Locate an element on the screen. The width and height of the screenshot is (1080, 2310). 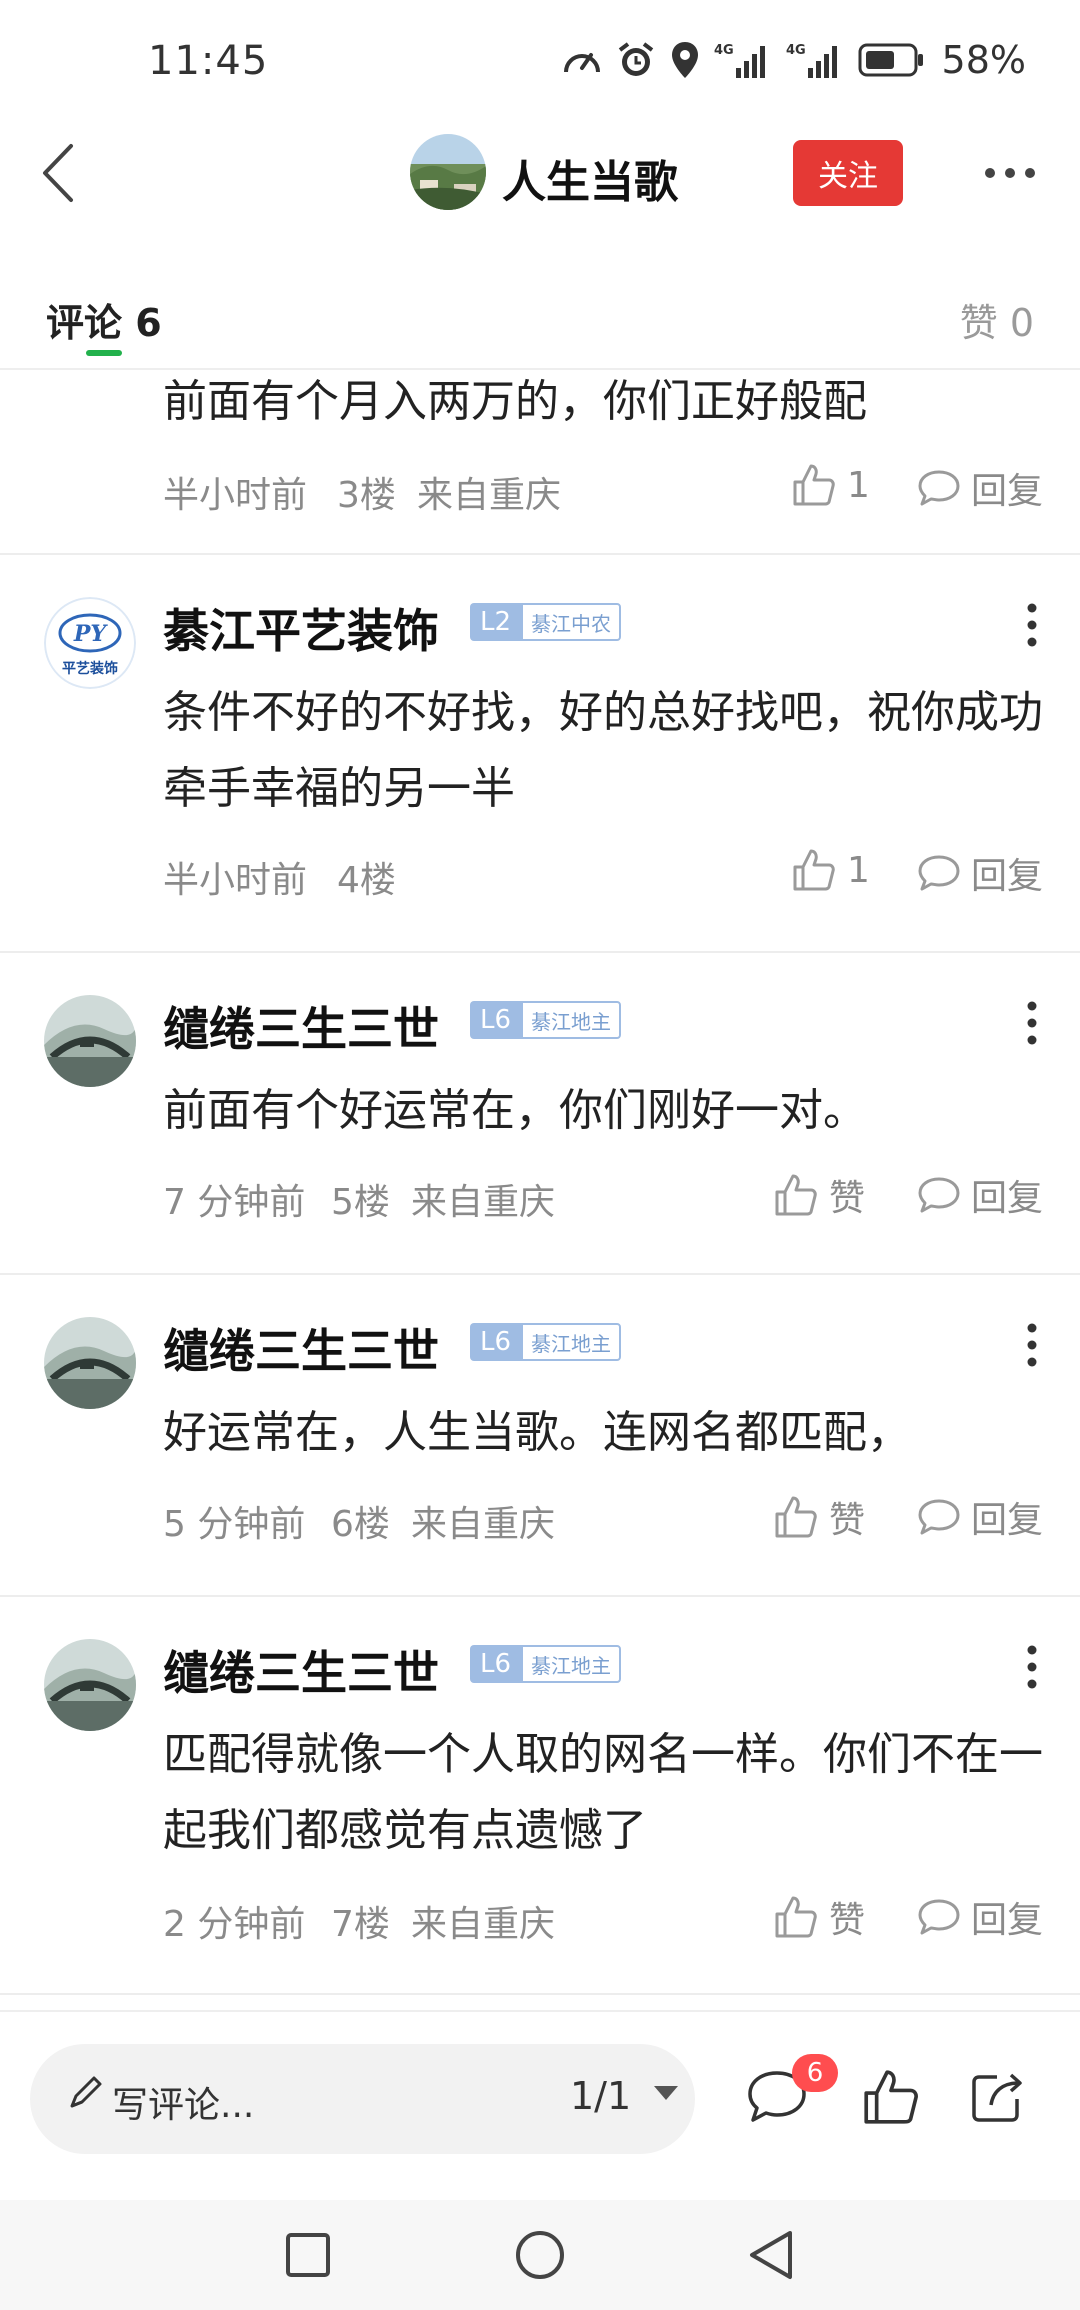
back-nav-button is located at coordinates (771, 2255).